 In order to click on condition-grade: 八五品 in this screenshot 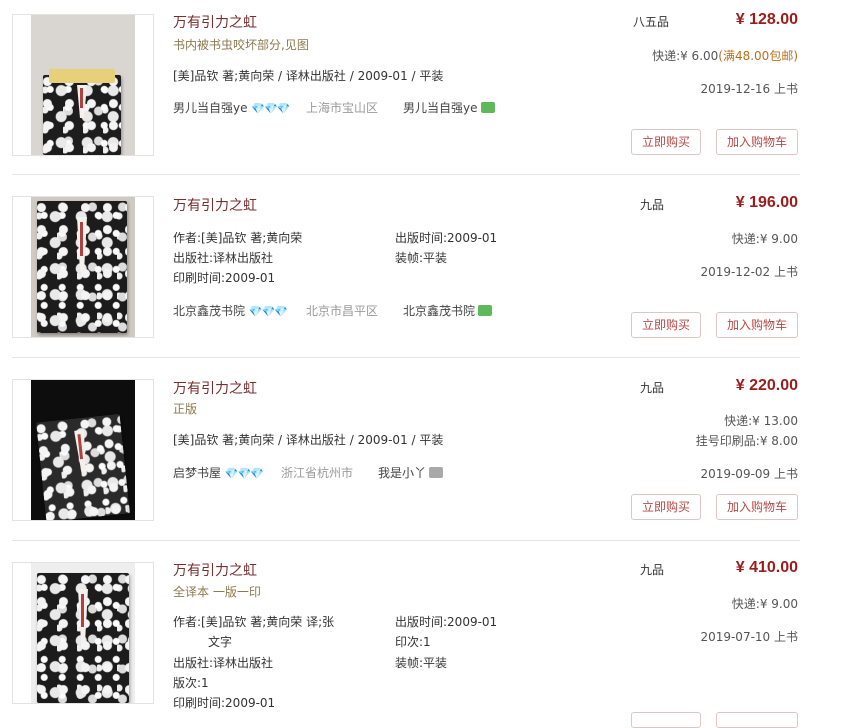, I will do `click(651, 22)`.